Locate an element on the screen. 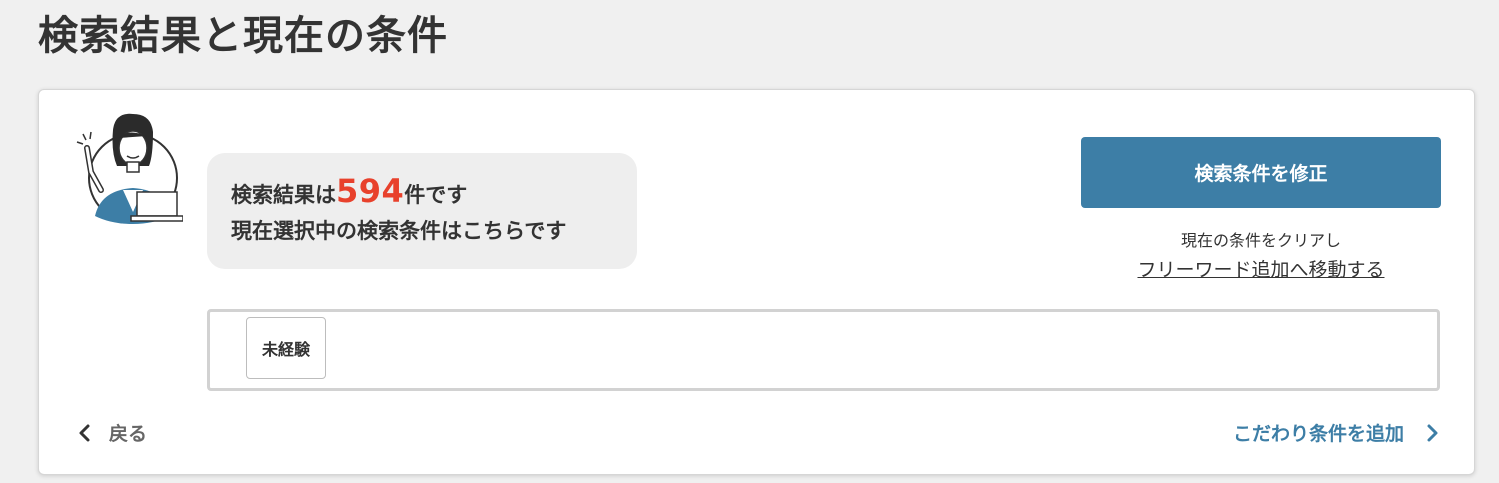 Image resolution: width=1499 pixels, height=483 pixels. edit-search-conditions-button: 検索条件を修正 is located at coordinates (1261, 172).